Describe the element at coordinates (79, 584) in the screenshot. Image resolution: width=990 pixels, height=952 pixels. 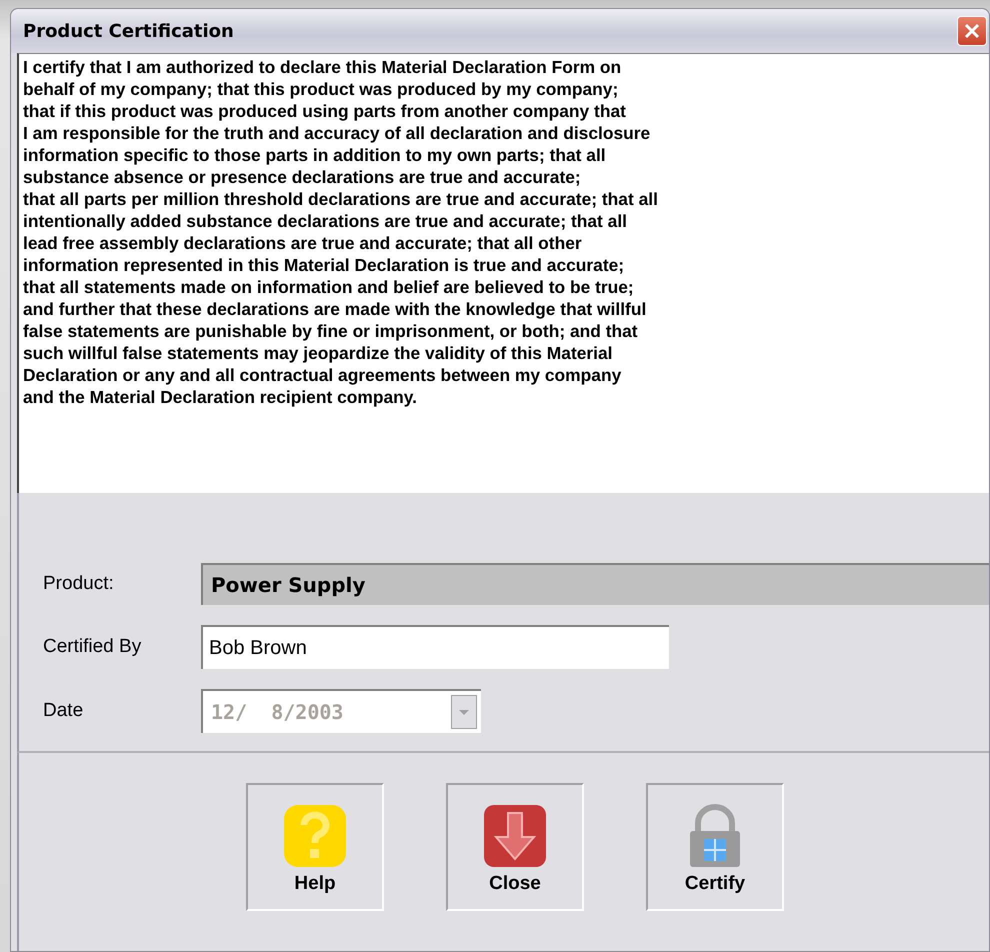
I see `field-label: Product:` at that location.